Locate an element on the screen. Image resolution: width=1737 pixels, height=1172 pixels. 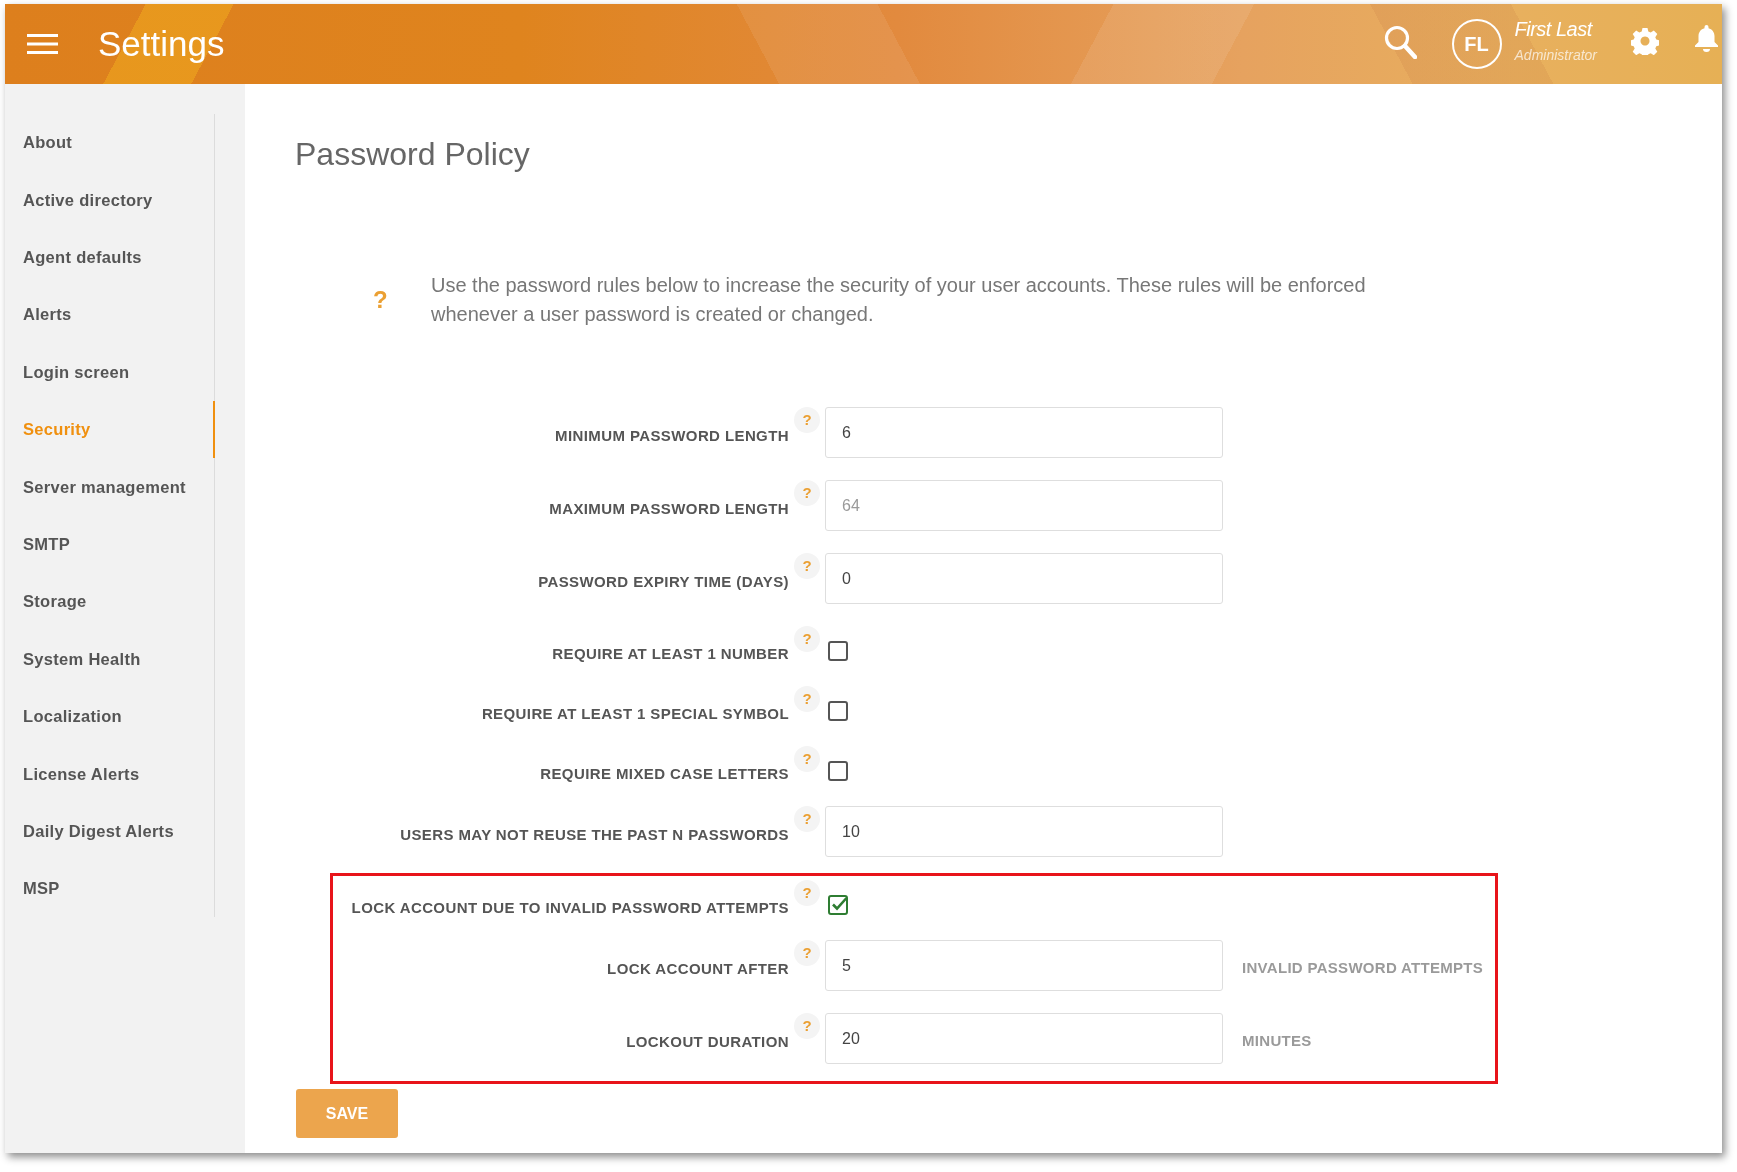
field-label: REQUIRE AT LEAST 1 SPECIAL SYMBOL is located at coordinates (634, 713).